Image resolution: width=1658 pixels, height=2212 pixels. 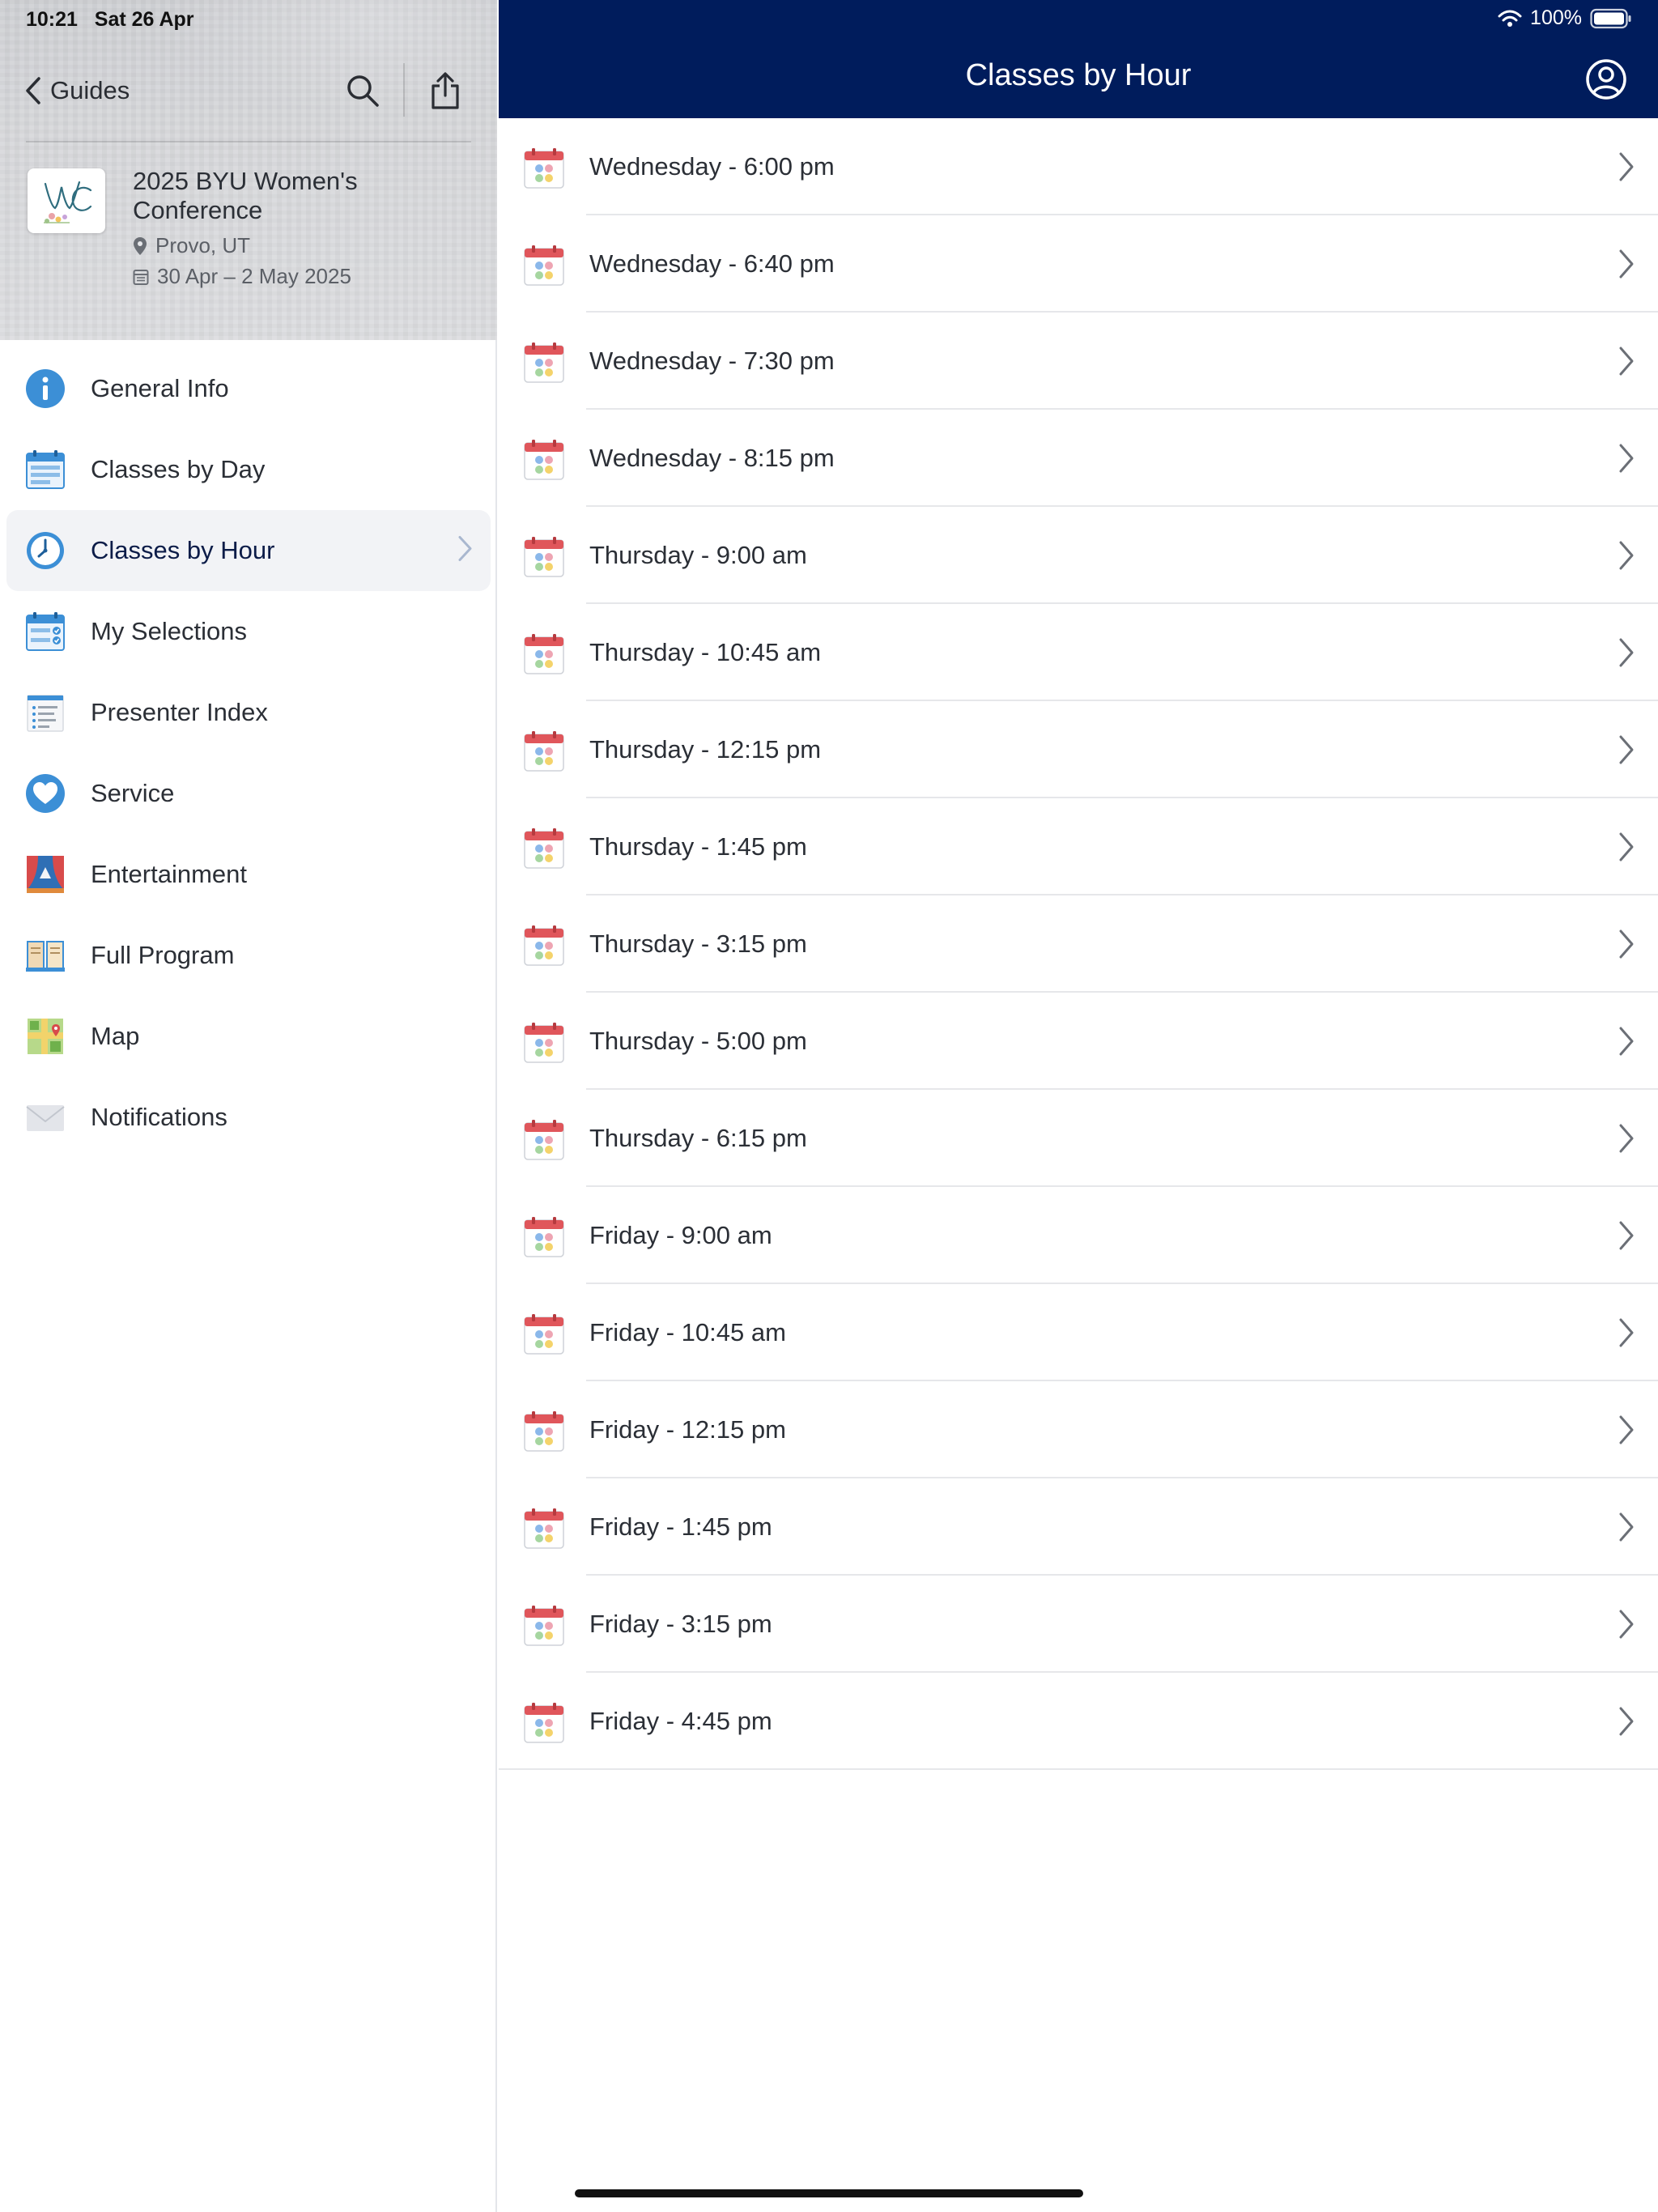 I want to click on profile-button, so click(x=1606, y=79).